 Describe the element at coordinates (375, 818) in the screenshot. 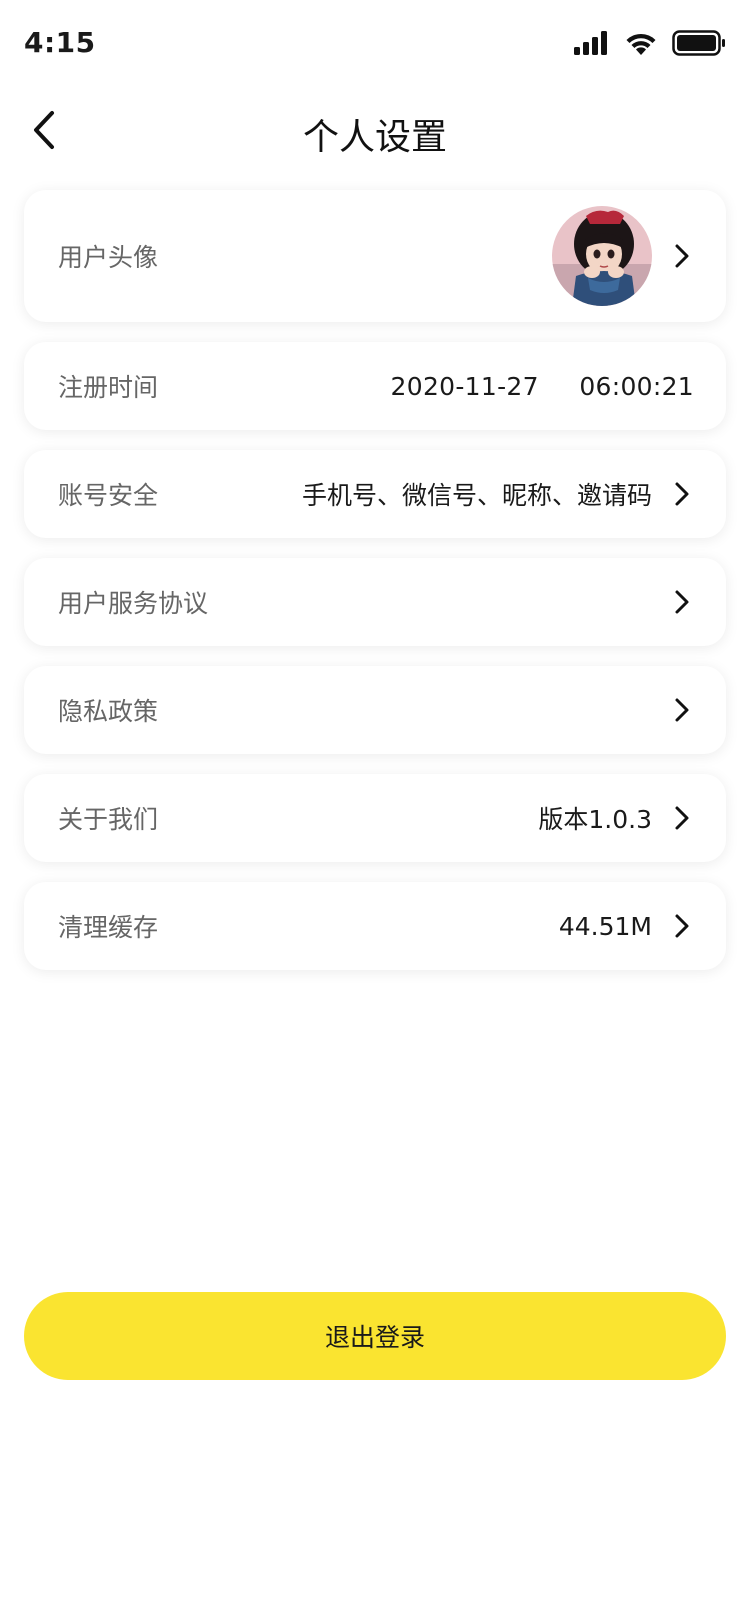

I see `settings-row-about-us: 关于我们 版本1.0.3` at that location.